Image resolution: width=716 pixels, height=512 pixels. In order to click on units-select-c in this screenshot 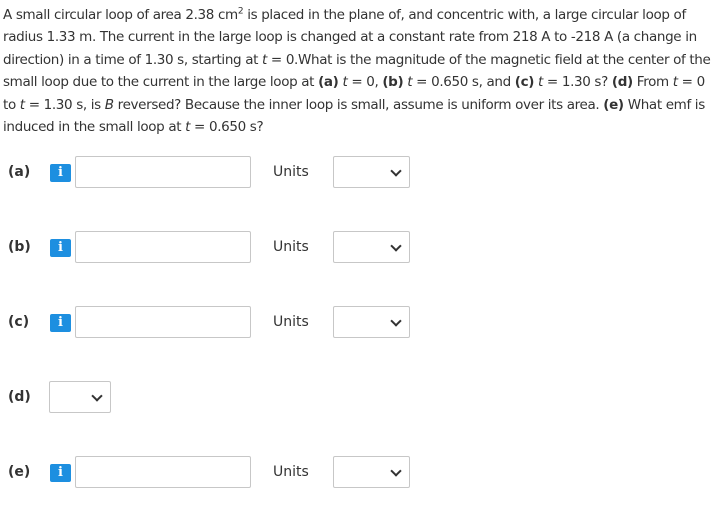, I will do `click(371, 322)`.